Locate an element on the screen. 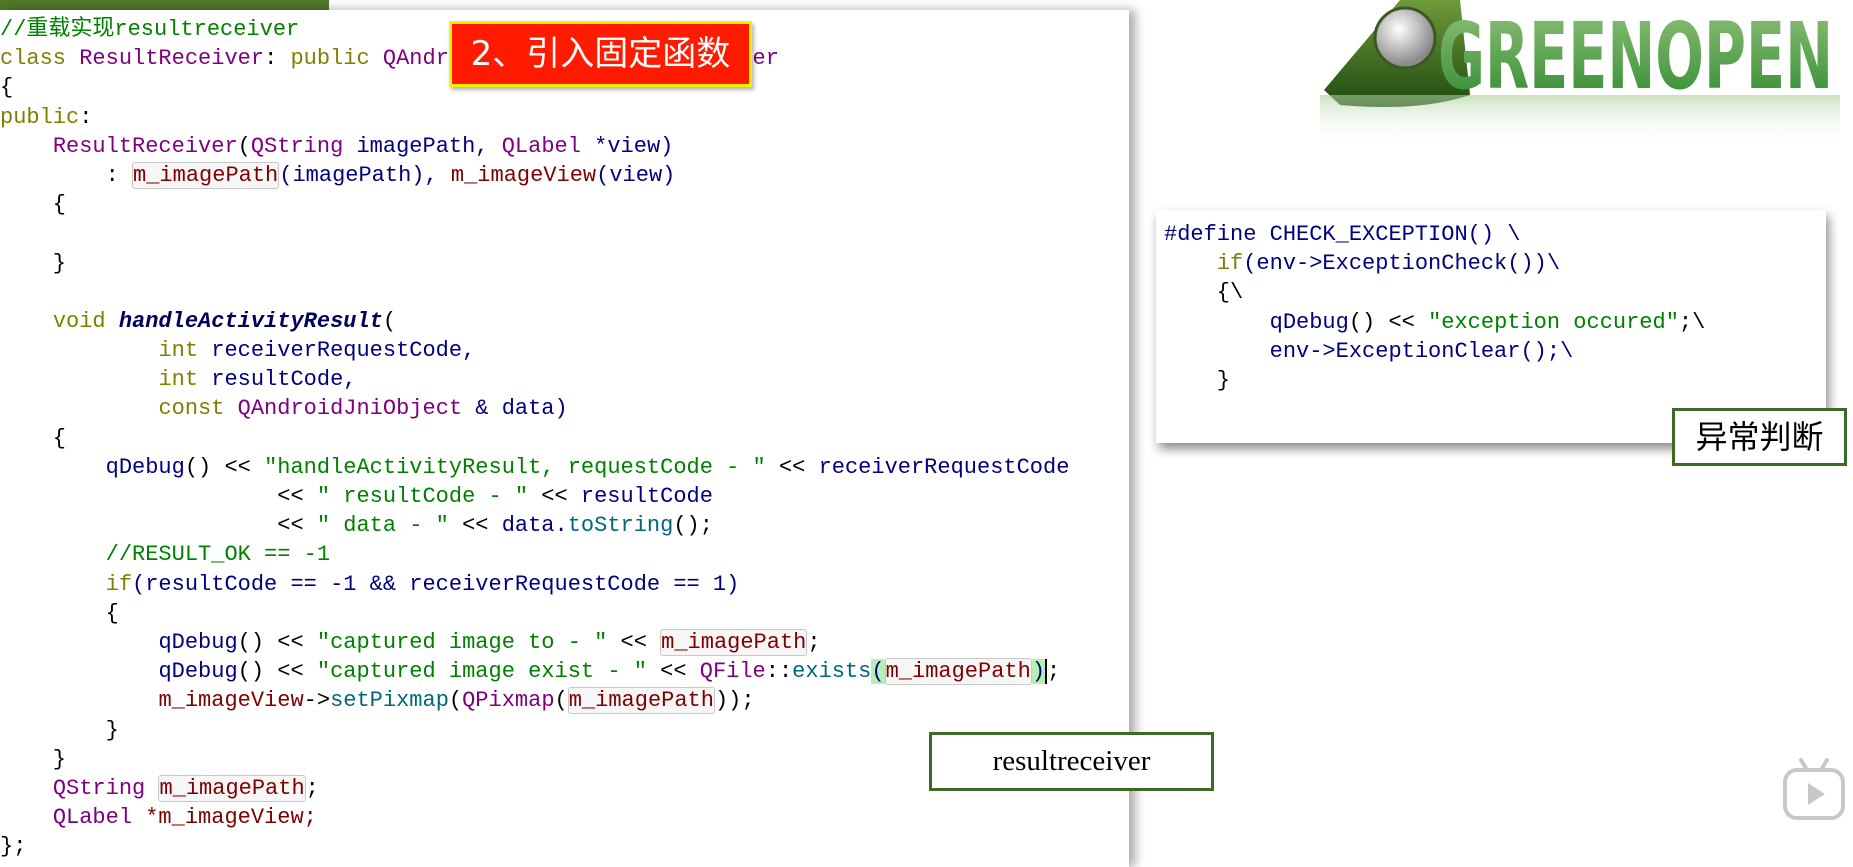 This screenshot has width=1853, height=867. code-line: qDebug() << "exception occured";\ is located at coordinates (1435, 320).